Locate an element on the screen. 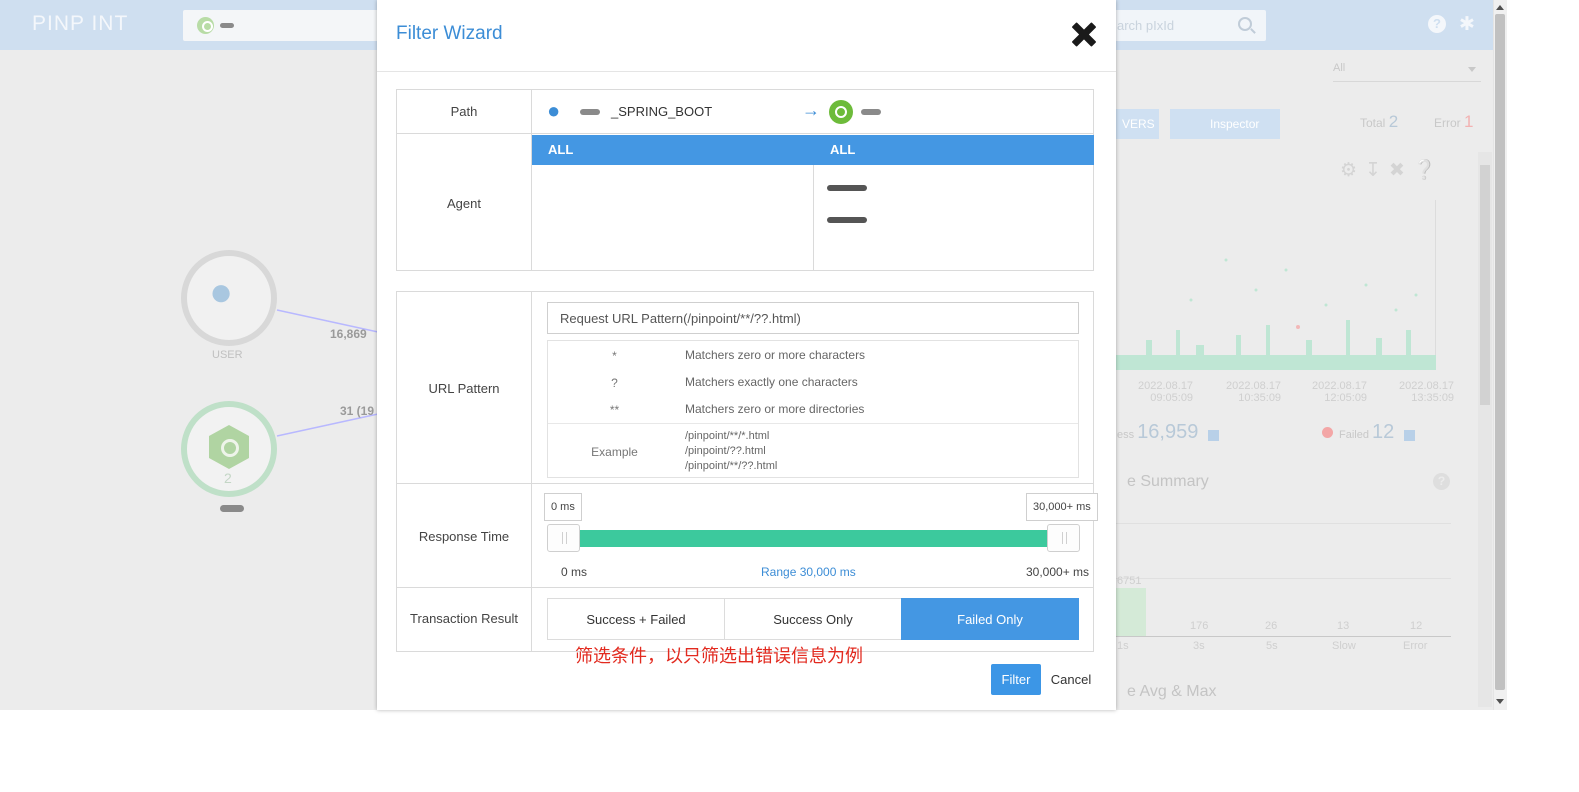  histogram-value: 176 is located at coordinates (1199, 626).